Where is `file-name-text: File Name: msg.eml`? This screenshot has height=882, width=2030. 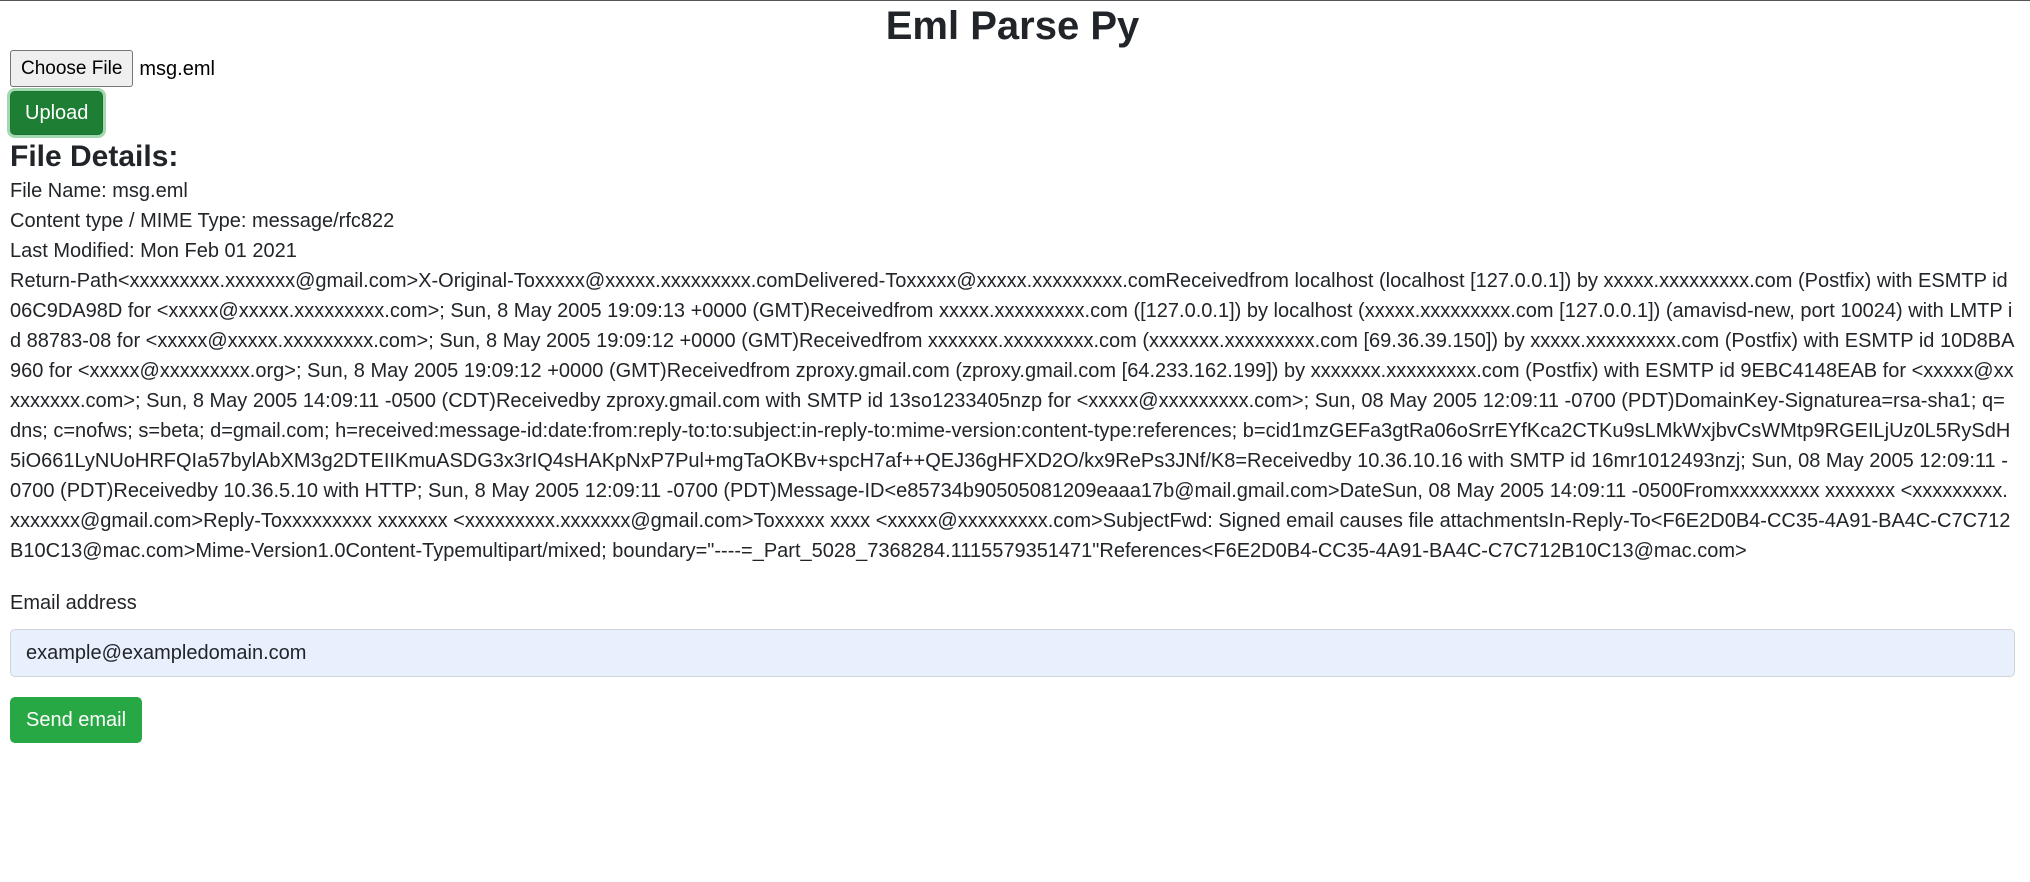
file-name-text: File Name: msg.eml is located at coordinates (99, 191).